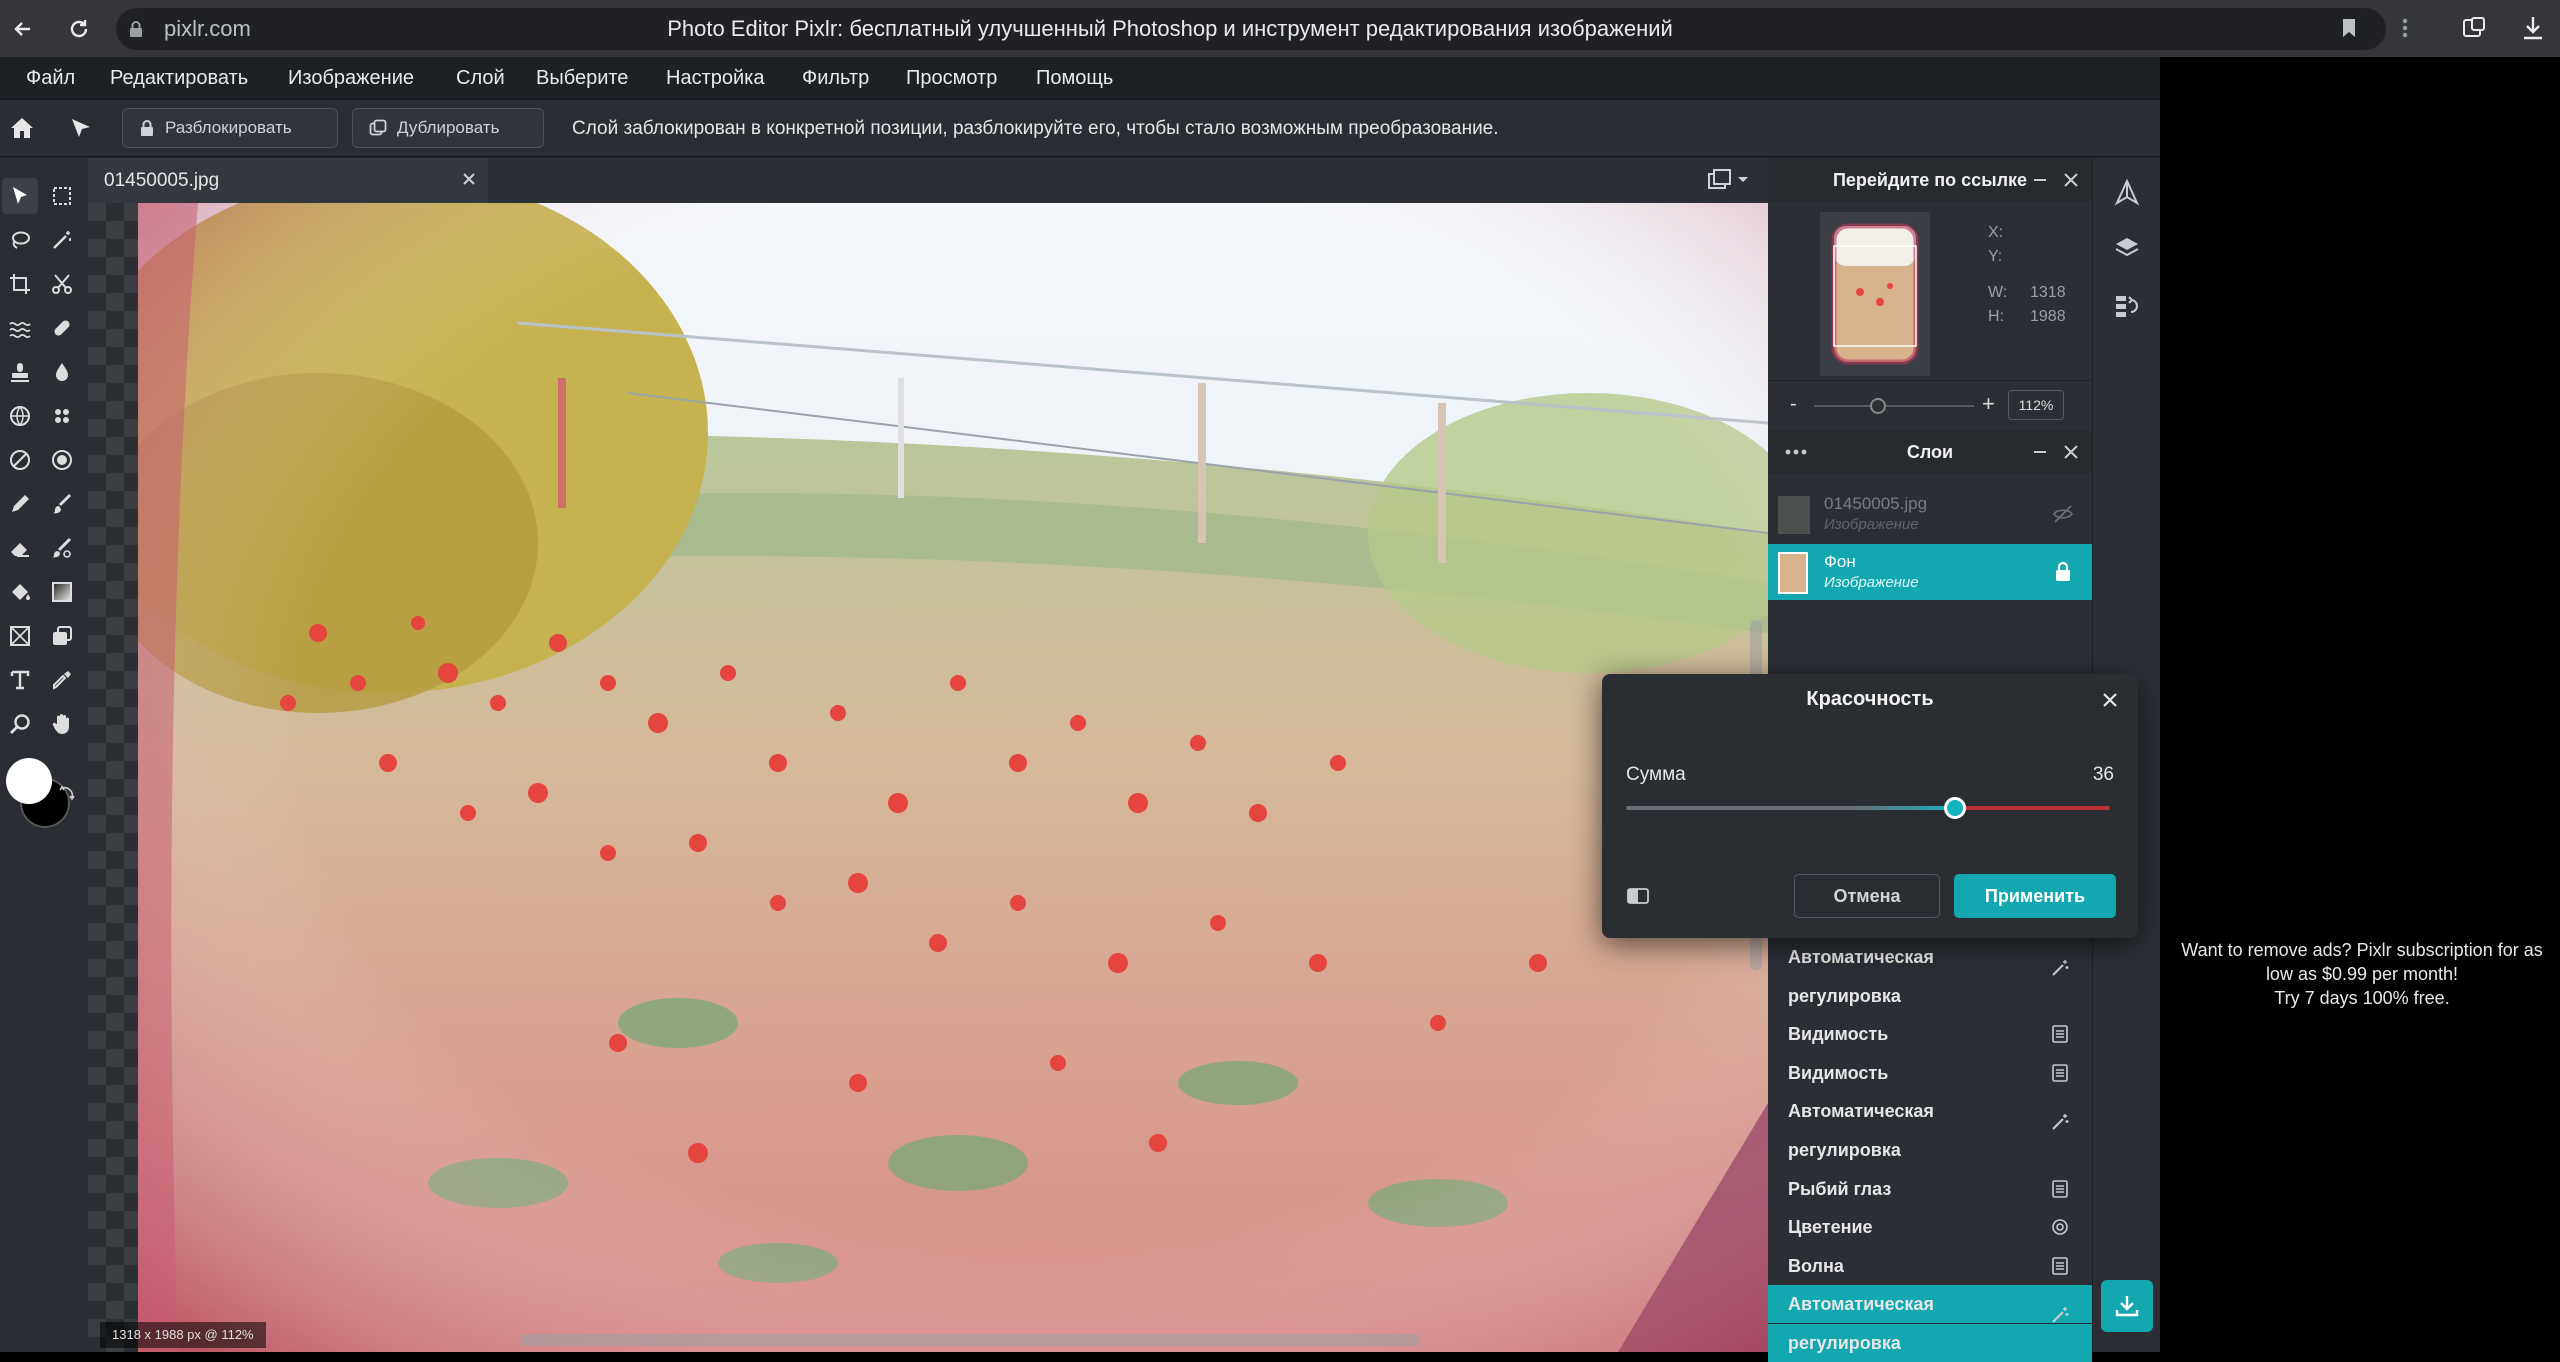  What do you see at coordinates (2533, 28) in the screenshot?
I see `download-browser-icon` at bounding box center [2533, 28].